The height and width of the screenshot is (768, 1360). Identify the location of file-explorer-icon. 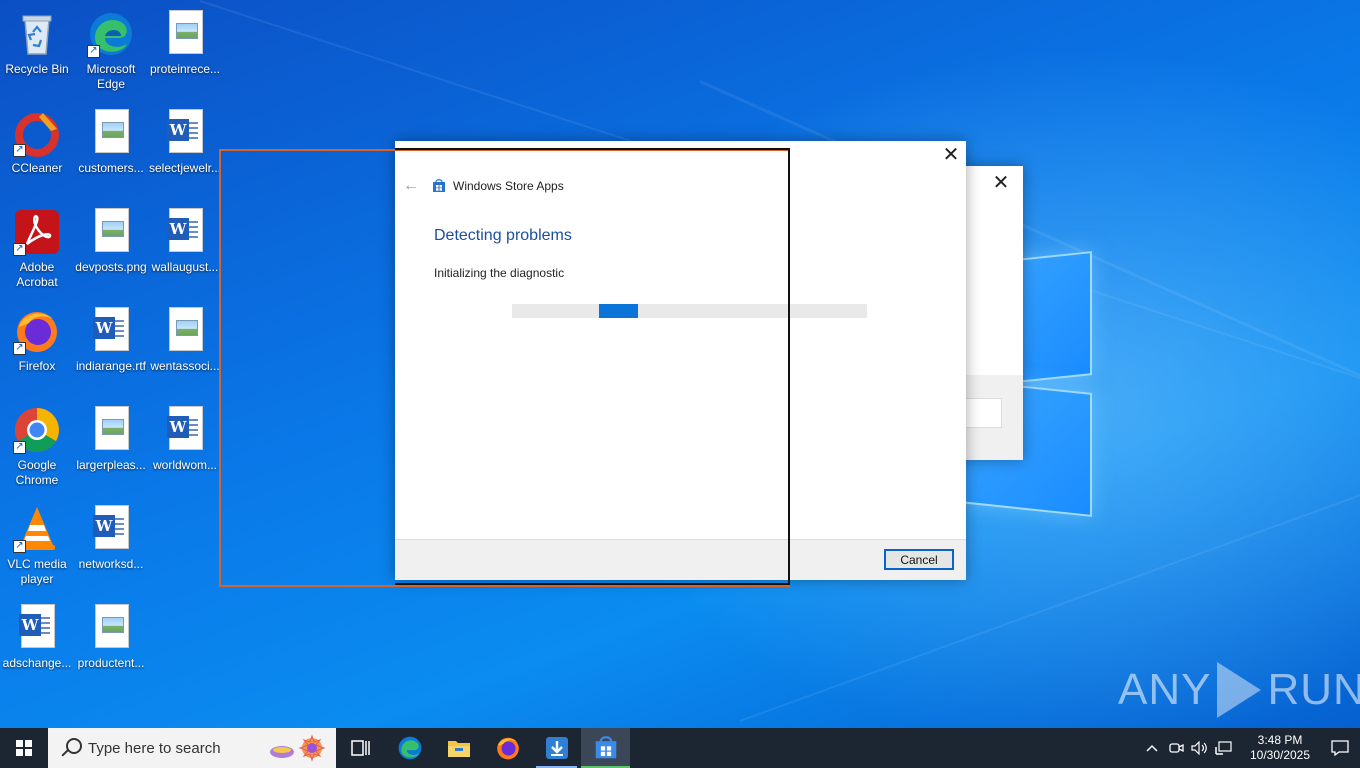
(458, 749).